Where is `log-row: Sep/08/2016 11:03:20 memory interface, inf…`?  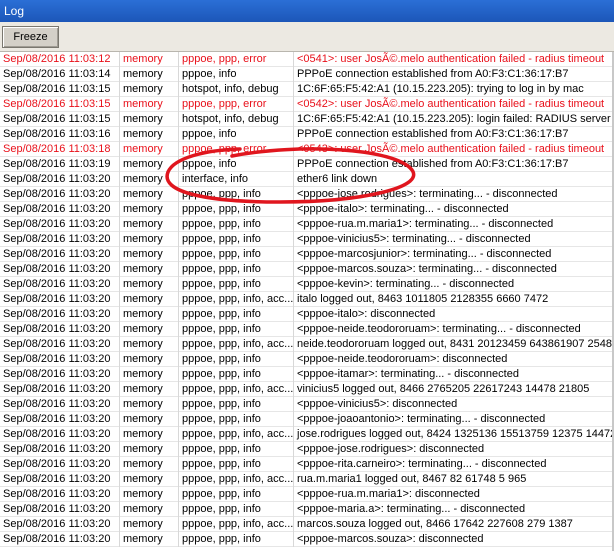 log-row: Sep/08/2016 11:03:20 memory interface, inf… is located at coordinates (307, 179).